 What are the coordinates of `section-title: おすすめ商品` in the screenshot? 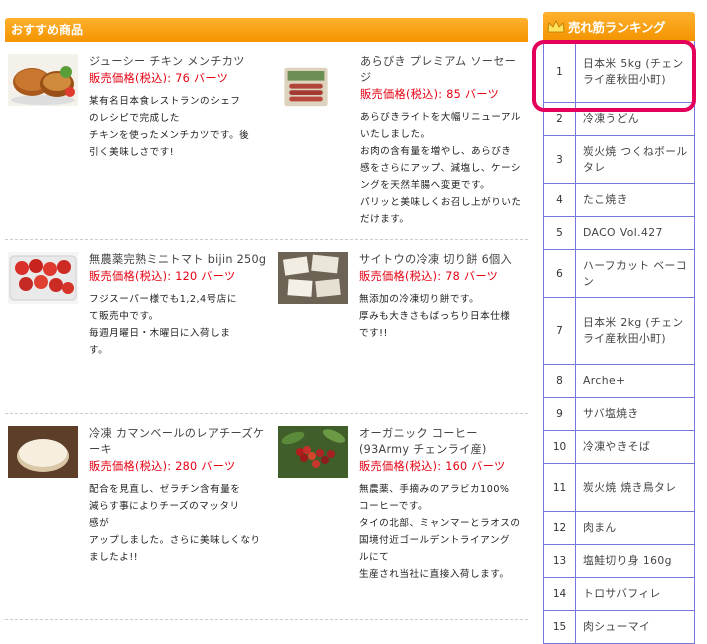 It's located at (266, 30).